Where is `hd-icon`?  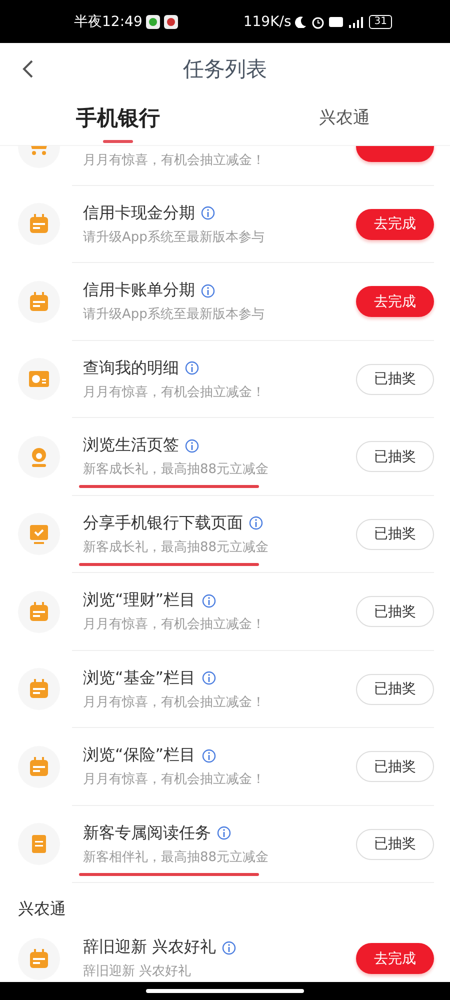
hd-icon is located at coordinates (336, 21).